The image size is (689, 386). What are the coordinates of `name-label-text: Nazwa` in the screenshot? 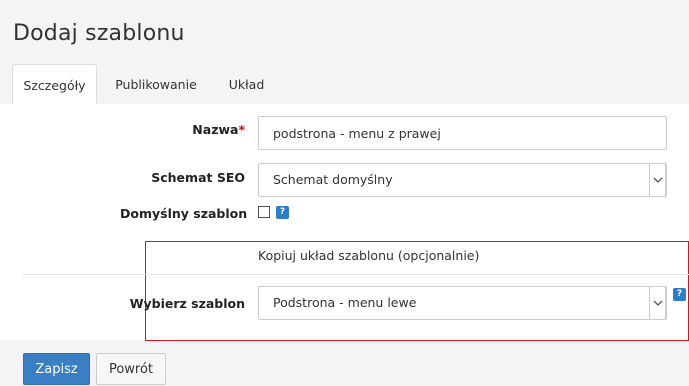 It's located at (215, 129).